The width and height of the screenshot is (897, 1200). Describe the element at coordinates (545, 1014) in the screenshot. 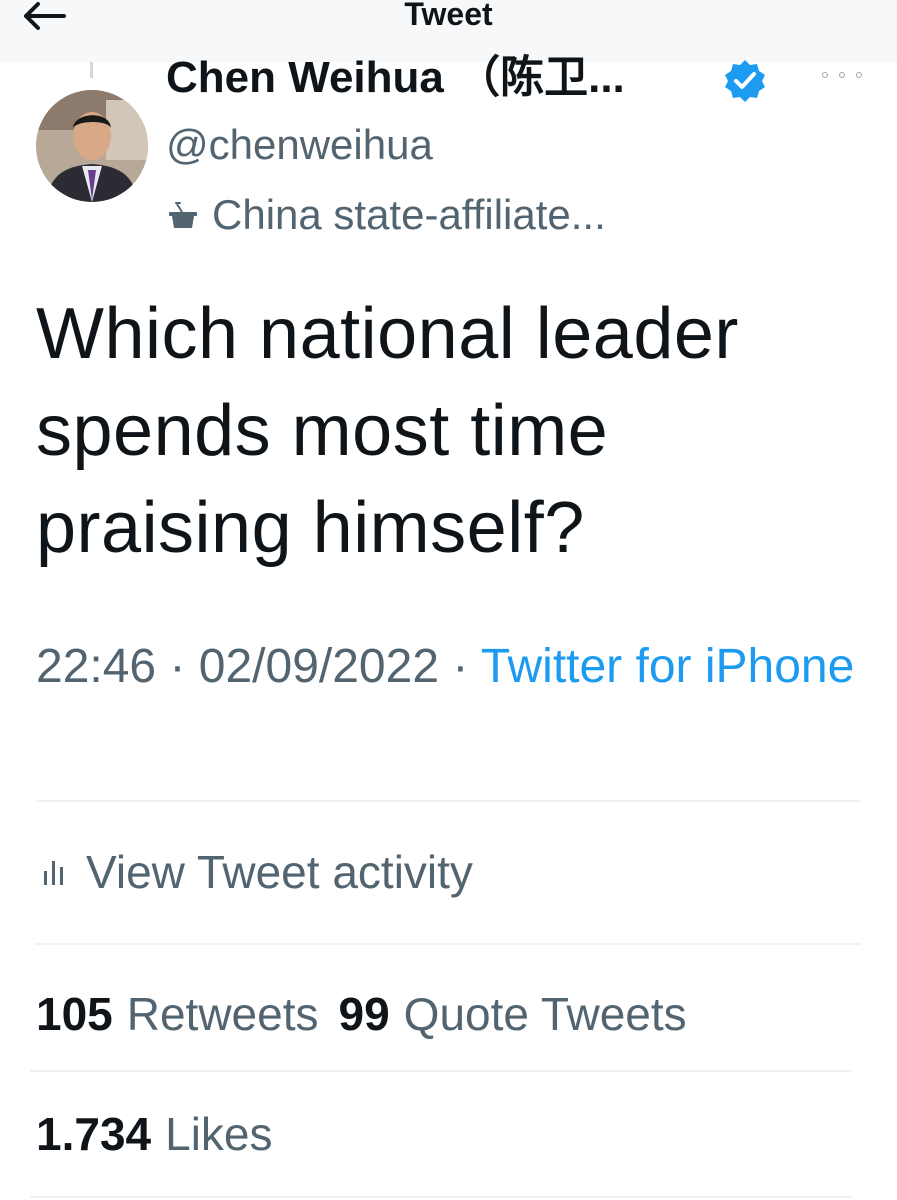

I see `quote-tweets-label: Quote Tweets` at that location.